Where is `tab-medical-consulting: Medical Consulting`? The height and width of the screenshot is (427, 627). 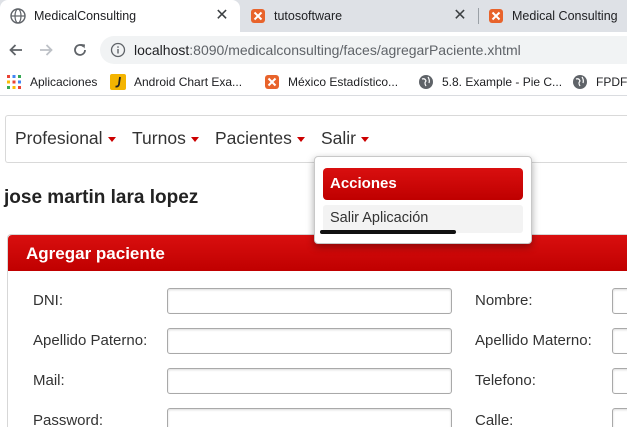
tab-medical-consulting: Medical Consulting is located at coordinates (552, 16).